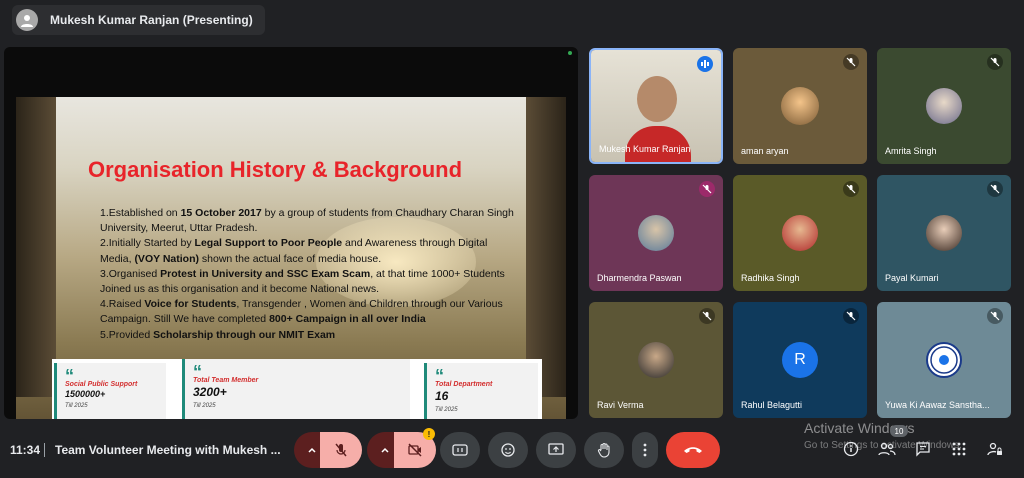  I want to click on participant-tile: Mukesh Kumar Ranjan, so click(656, 106).